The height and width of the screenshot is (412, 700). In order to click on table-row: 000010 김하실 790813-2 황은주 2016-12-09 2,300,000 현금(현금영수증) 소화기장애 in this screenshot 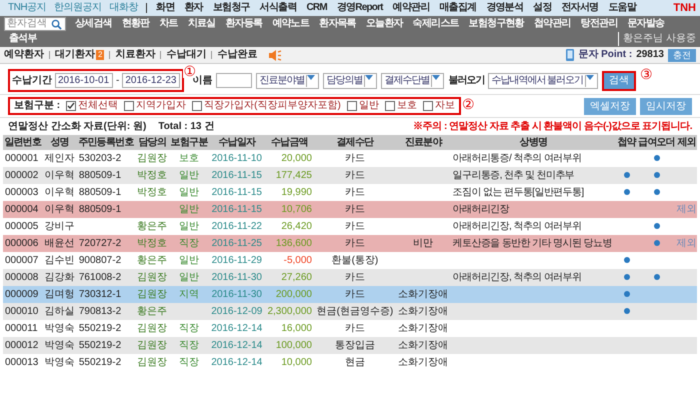, I will do `click(350, 311)`.